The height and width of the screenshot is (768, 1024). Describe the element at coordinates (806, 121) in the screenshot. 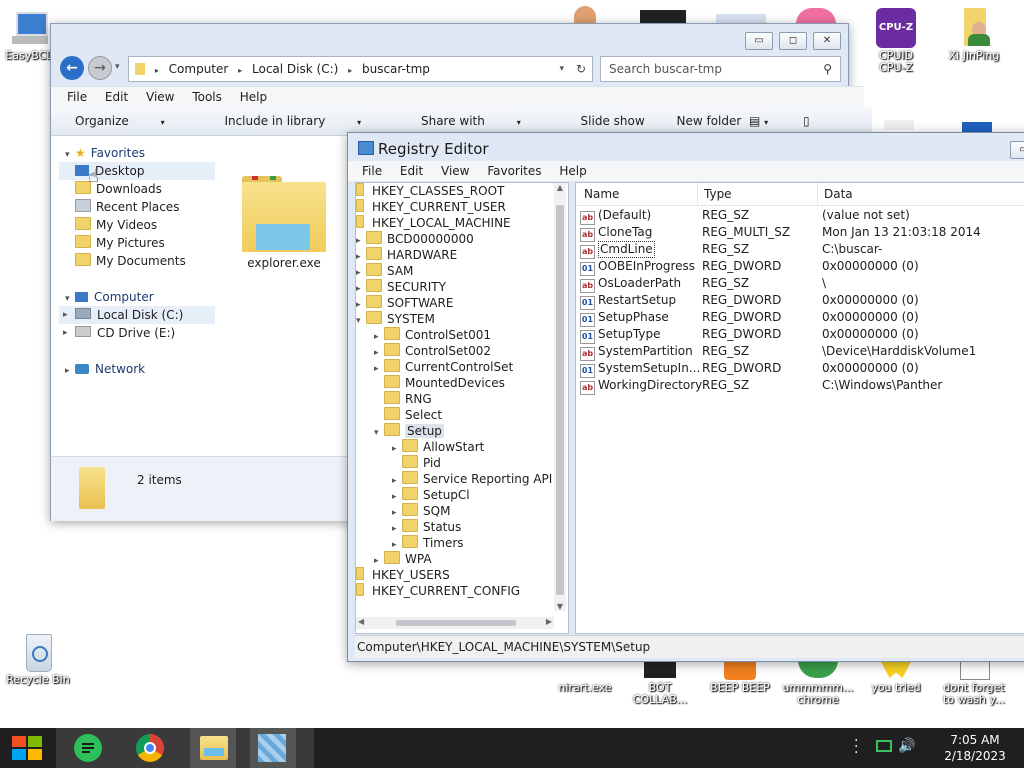

I see `preview-pane-icon: ▯` at that location.